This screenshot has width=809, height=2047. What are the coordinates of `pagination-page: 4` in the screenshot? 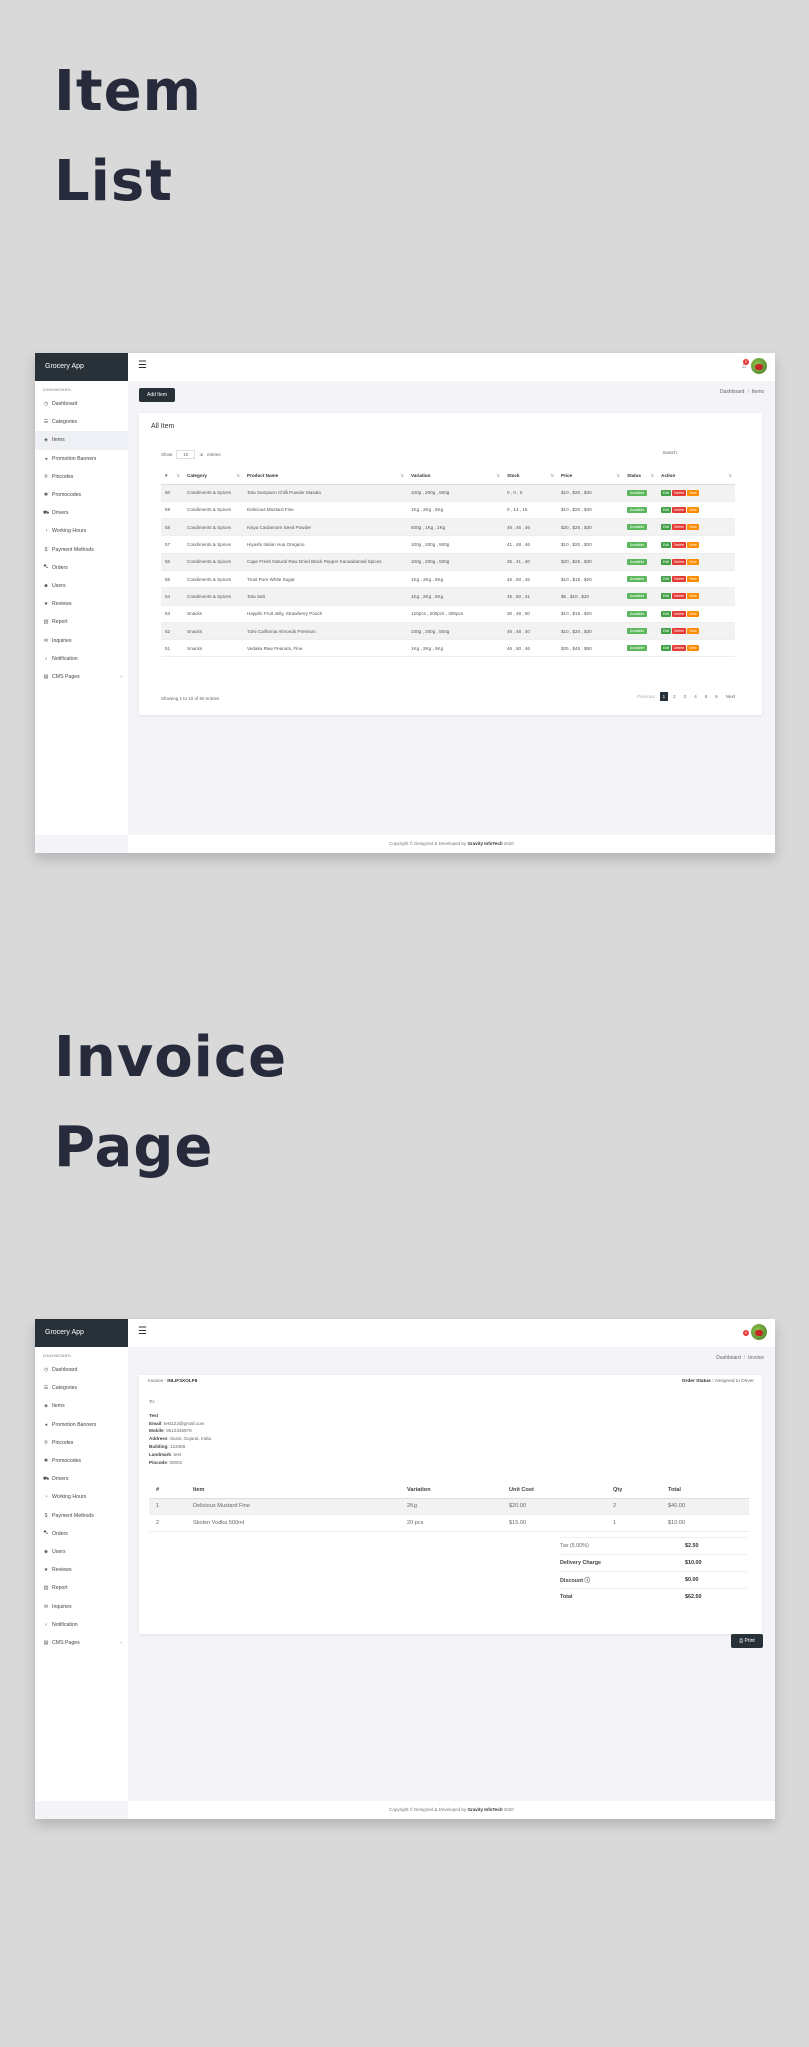 It's located at (695, 696).